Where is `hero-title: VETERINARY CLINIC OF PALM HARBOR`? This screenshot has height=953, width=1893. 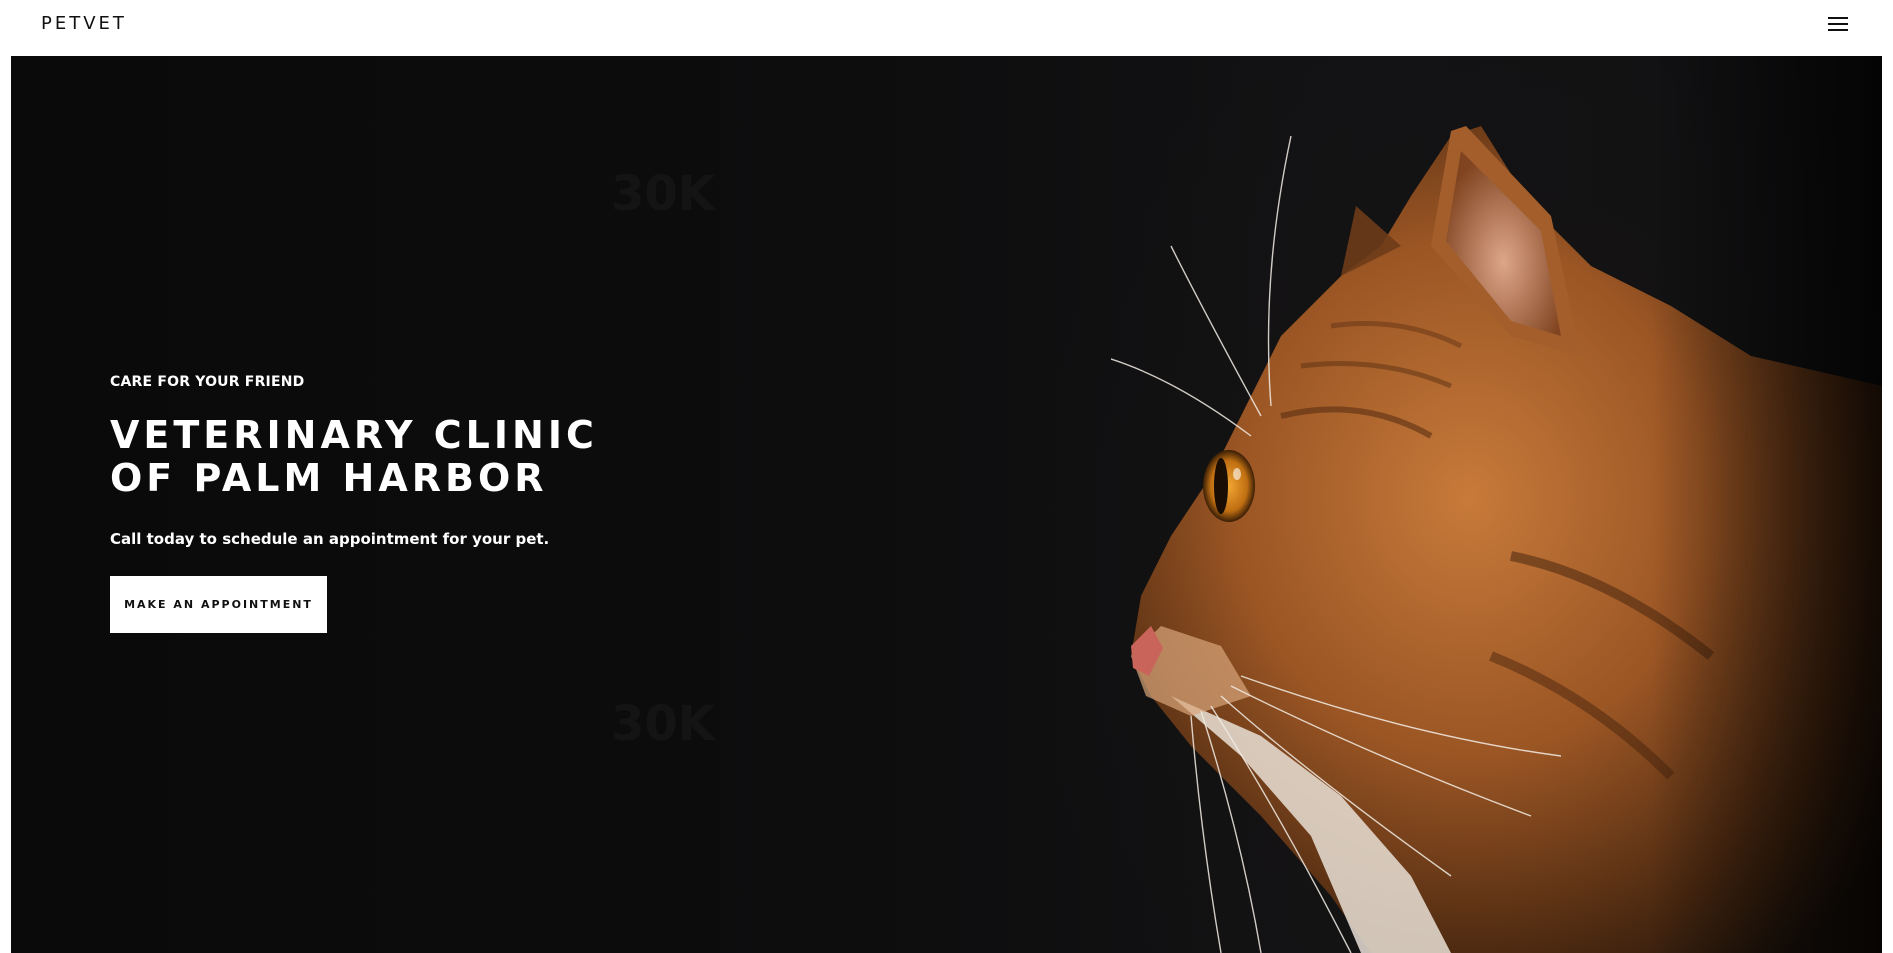 hero-title: VETERINARY CLINIC OF PALM HARBOR is located at coordinates (410, 457).